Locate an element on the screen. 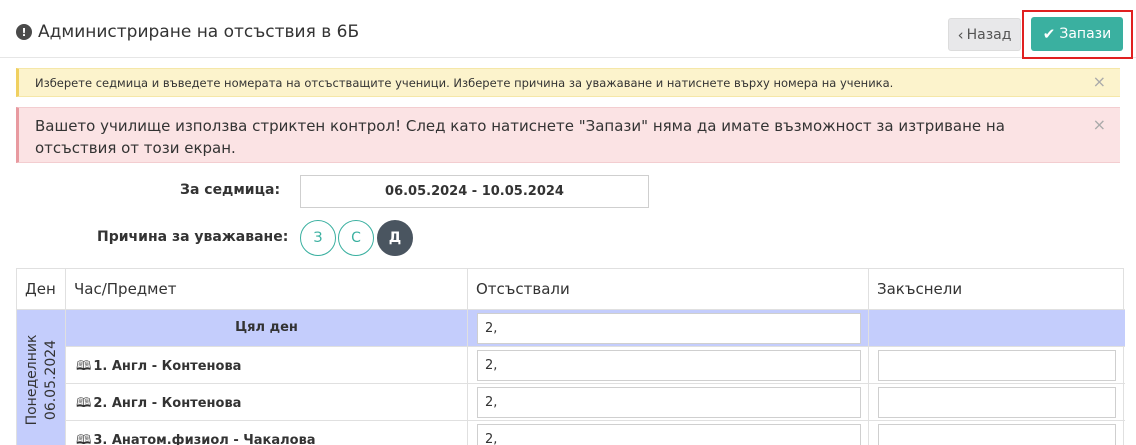  reason-button-z: З is located at coordinates (318, 238).